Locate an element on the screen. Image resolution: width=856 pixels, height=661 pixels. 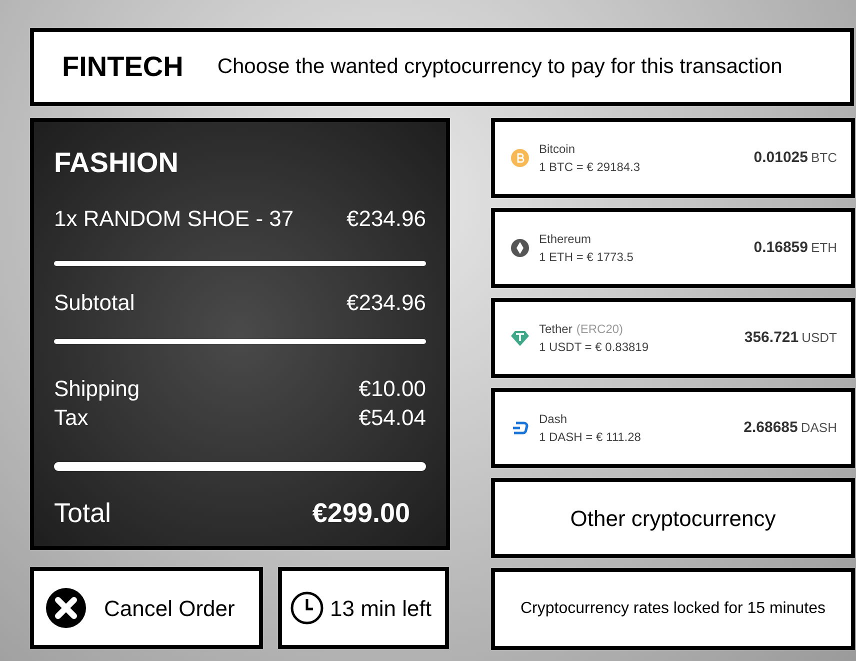
exchange-rate: 1 BTC = € 29184.3 is located at coordinates (589, 167).